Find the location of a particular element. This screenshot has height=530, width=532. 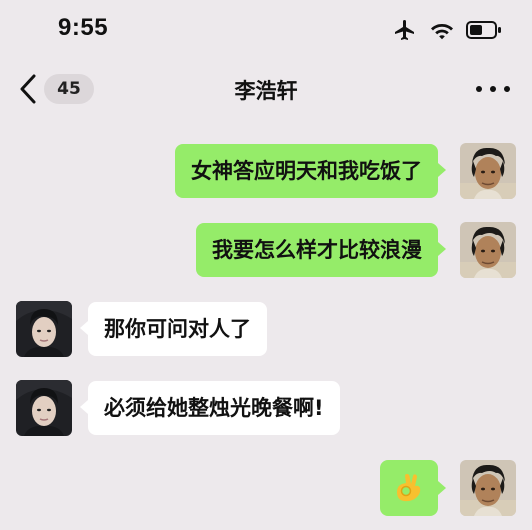

message-row: 必须给她整烛光晚餐啊! is located at coordinates (266, 409).